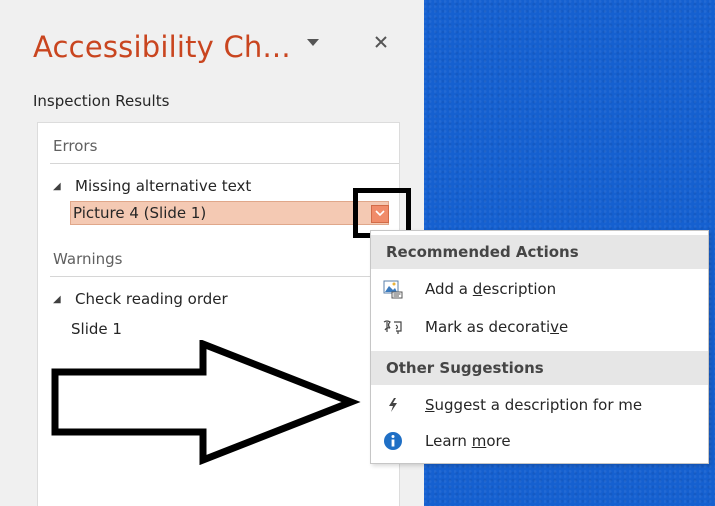 The height and width of the screenshot is (506, 715). Describe the element at coordinates (534, 405) in the screenshot. I see `suggest-description-label: Suggest a description for me` at that location.